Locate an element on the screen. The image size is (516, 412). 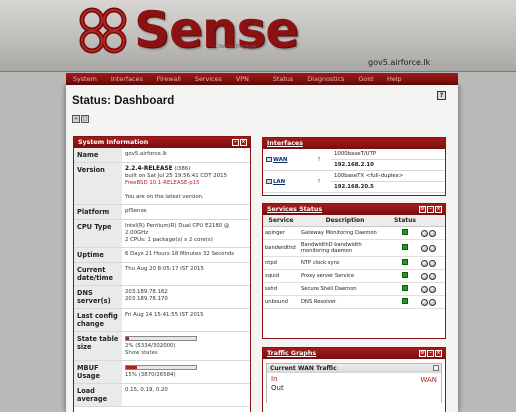
save-layout-icon: □ is located at coordinates (85, 119).